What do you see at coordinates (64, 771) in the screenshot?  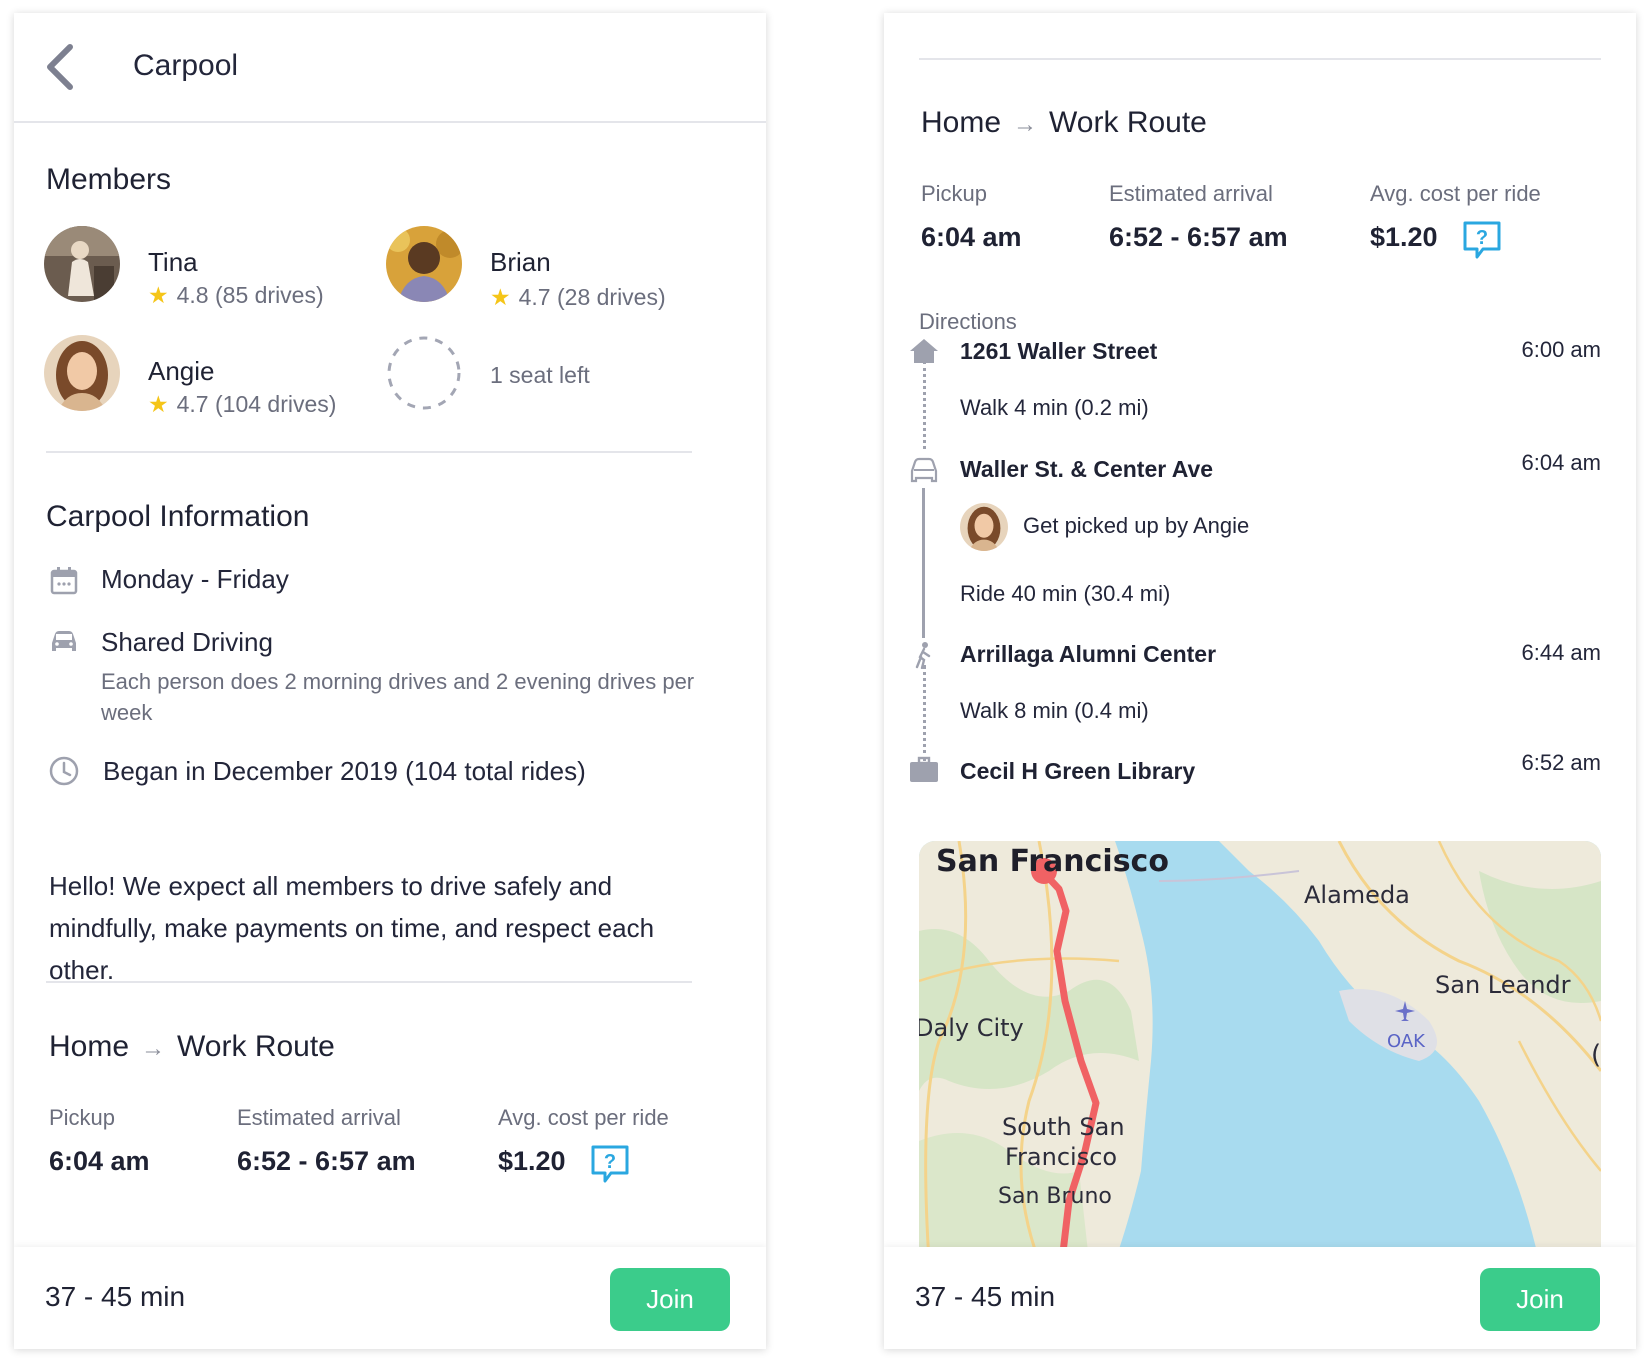 I see `clock-icon` at bounding box center [64, 771].